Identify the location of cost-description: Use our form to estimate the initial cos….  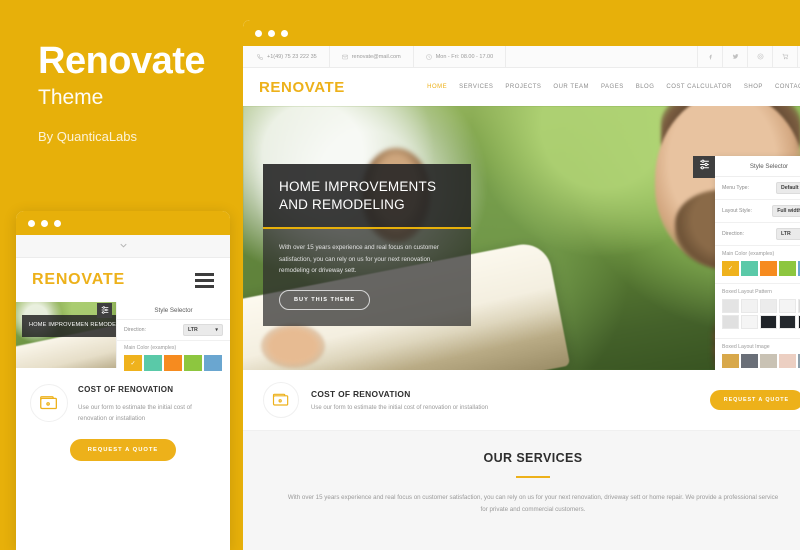
(400, 408).